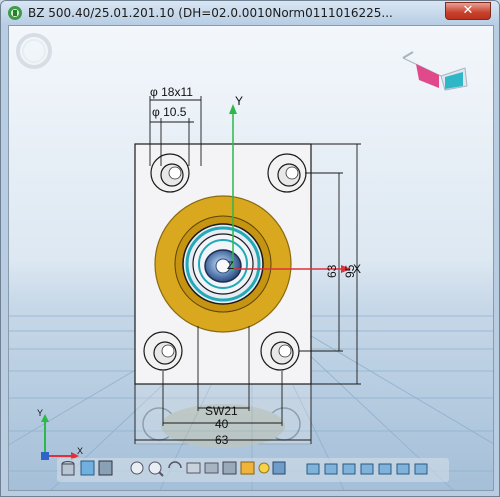 Image resolution: width=500 pixels, height=497 pixels. Describe the element at coordinates (367, 469) in the screenshot. I see `view-left-icon` at that location.